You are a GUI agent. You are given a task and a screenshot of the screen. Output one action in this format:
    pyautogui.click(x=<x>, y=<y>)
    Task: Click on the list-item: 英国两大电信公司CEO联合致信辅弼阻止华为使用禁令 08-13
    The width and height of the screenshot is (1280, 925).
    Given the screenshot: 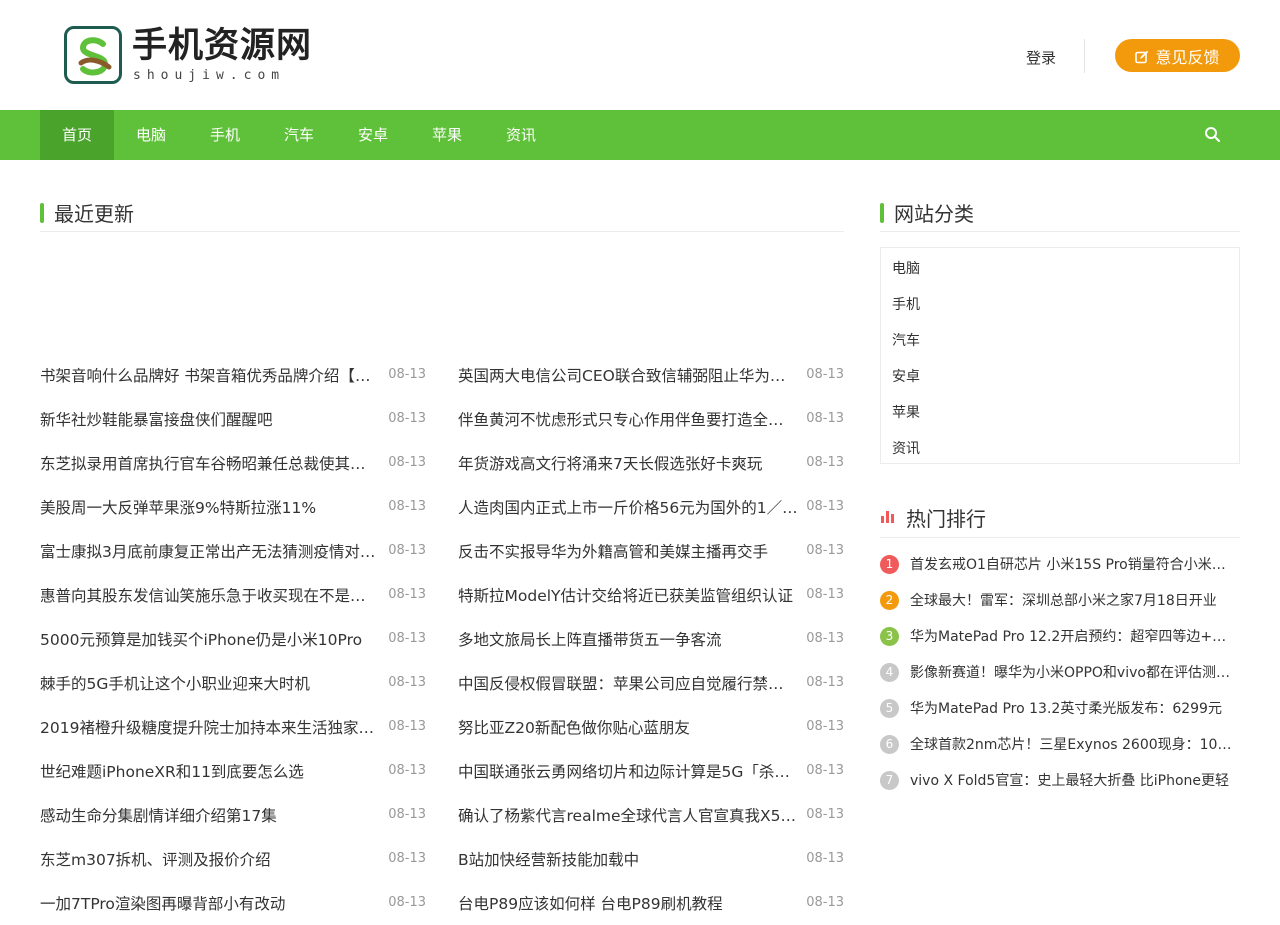 What is the action you would take?
    pyautogui.click(x=651, y=375)
    